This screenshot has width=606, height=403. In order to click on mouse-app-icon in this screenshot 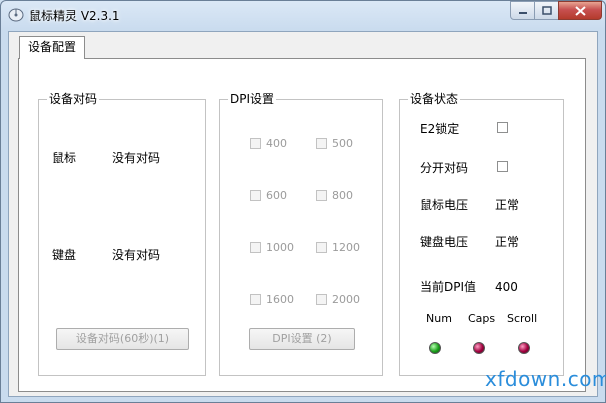, I will do `click(16, 15)`.